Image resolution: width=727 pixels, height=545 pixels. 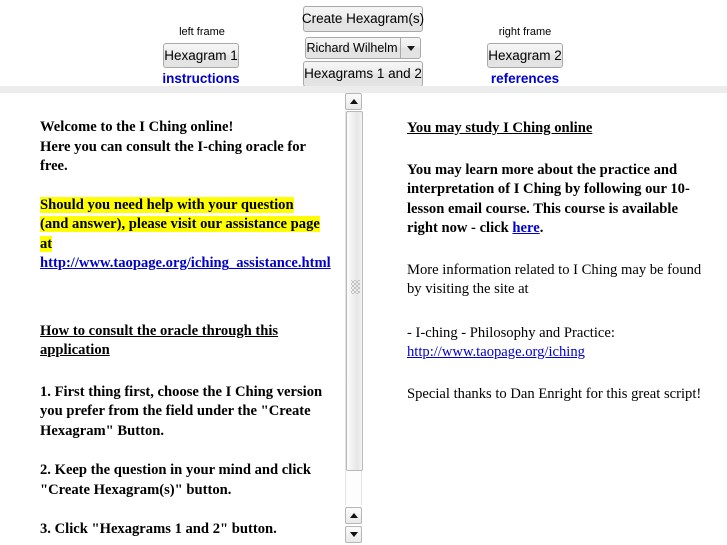 What do you see at coordinates (201, 78) in the screenshot?
I see `instructions-link: instructions` at bounding box center [201, 78].